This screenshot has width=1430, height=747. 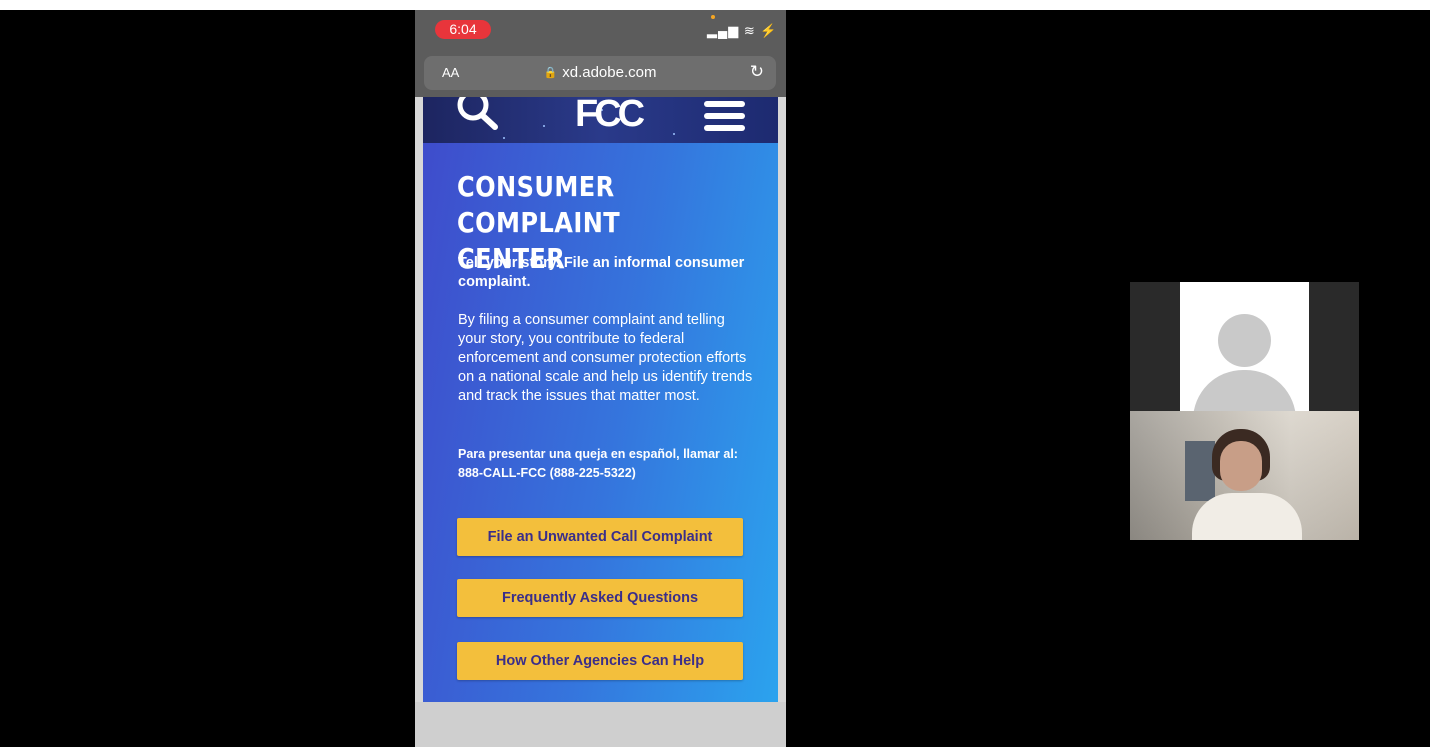 I want to click on other-agencies-button: How Other Agencies Can Help, so click(x=600, y=661).